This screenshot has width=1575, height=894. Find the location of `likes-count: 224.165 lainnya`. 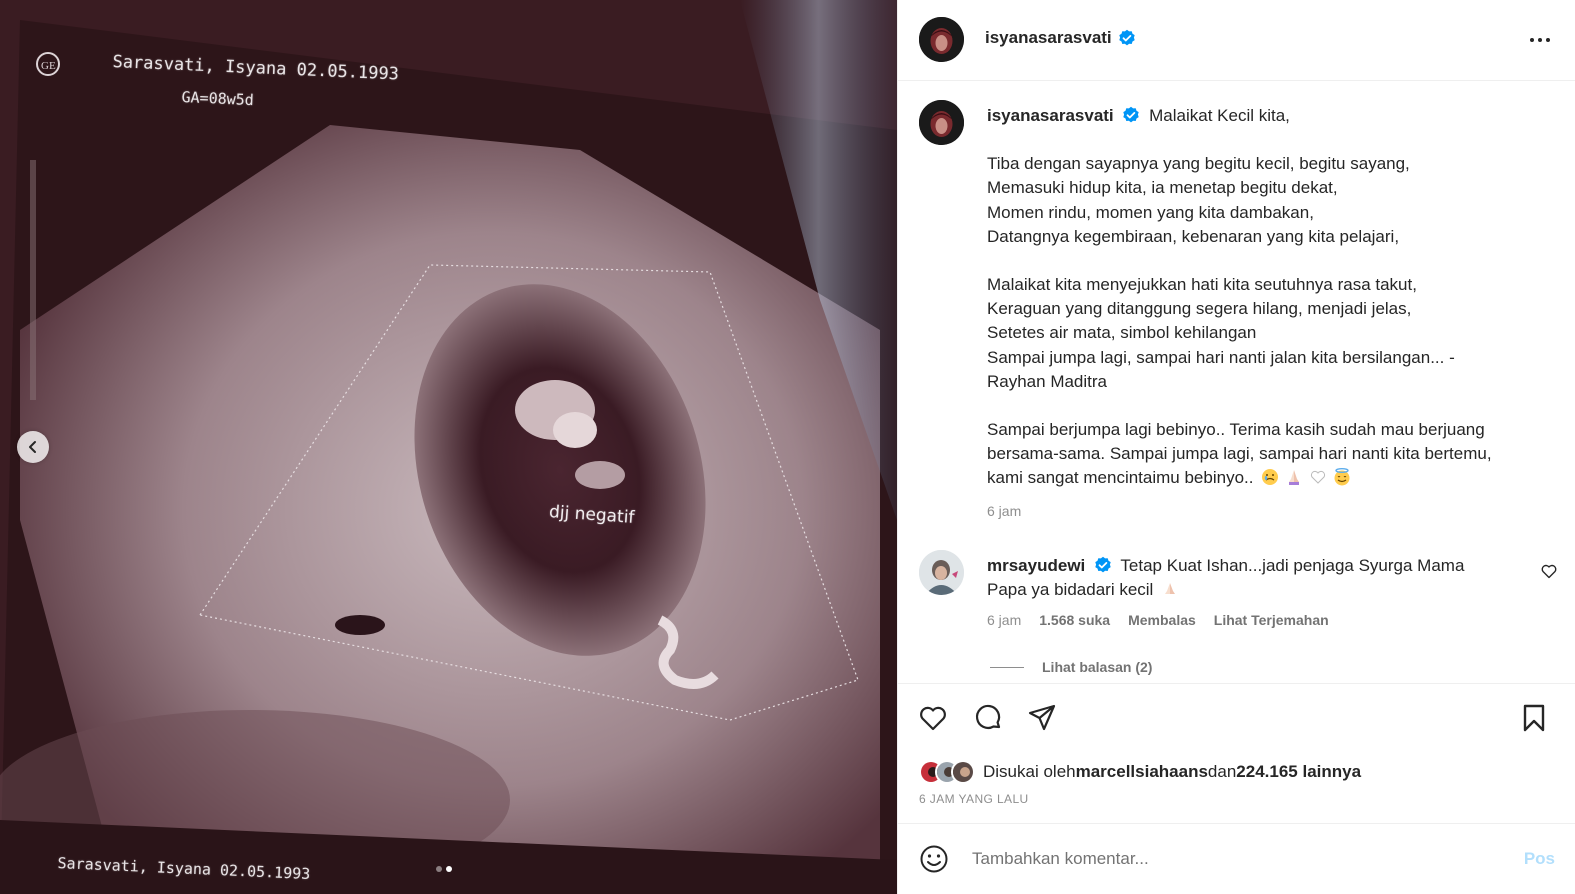

likes-count: 224.165 lainnya is located at coordinates (1298, 772).